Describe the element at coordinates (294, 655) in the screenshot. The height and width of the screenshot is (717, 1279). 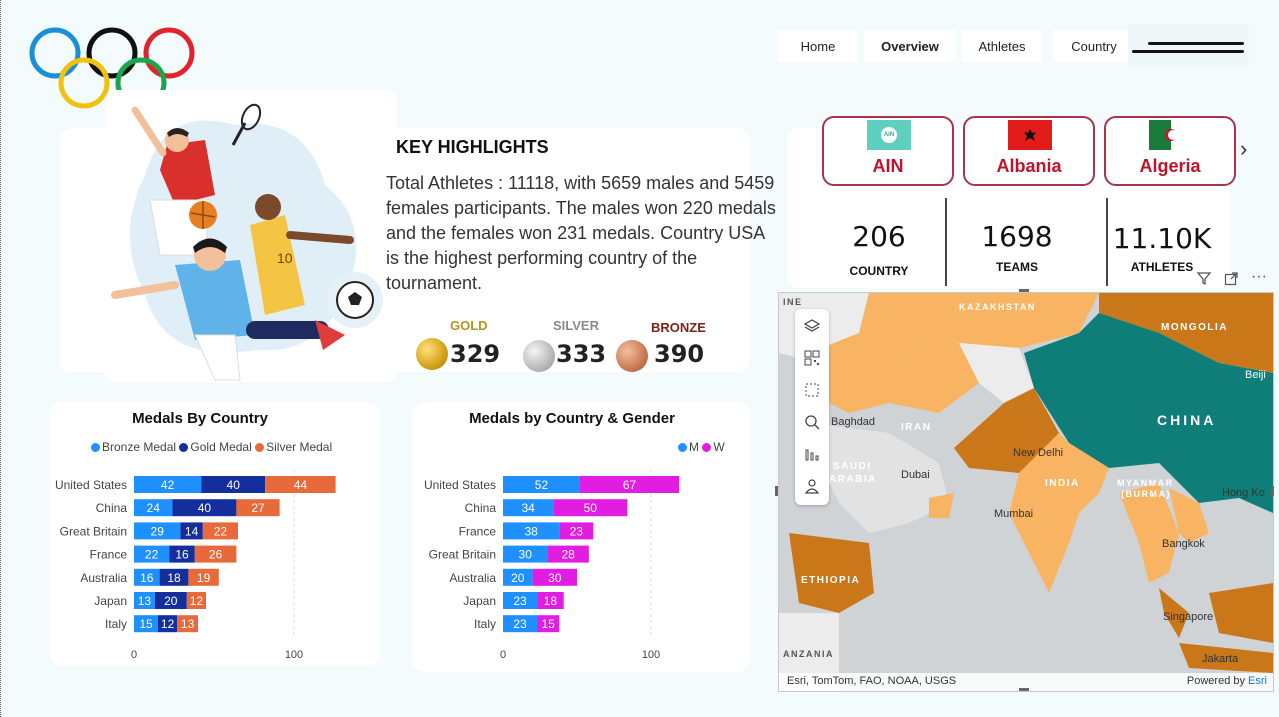
I see `axis-tick-label: 100` at that location.